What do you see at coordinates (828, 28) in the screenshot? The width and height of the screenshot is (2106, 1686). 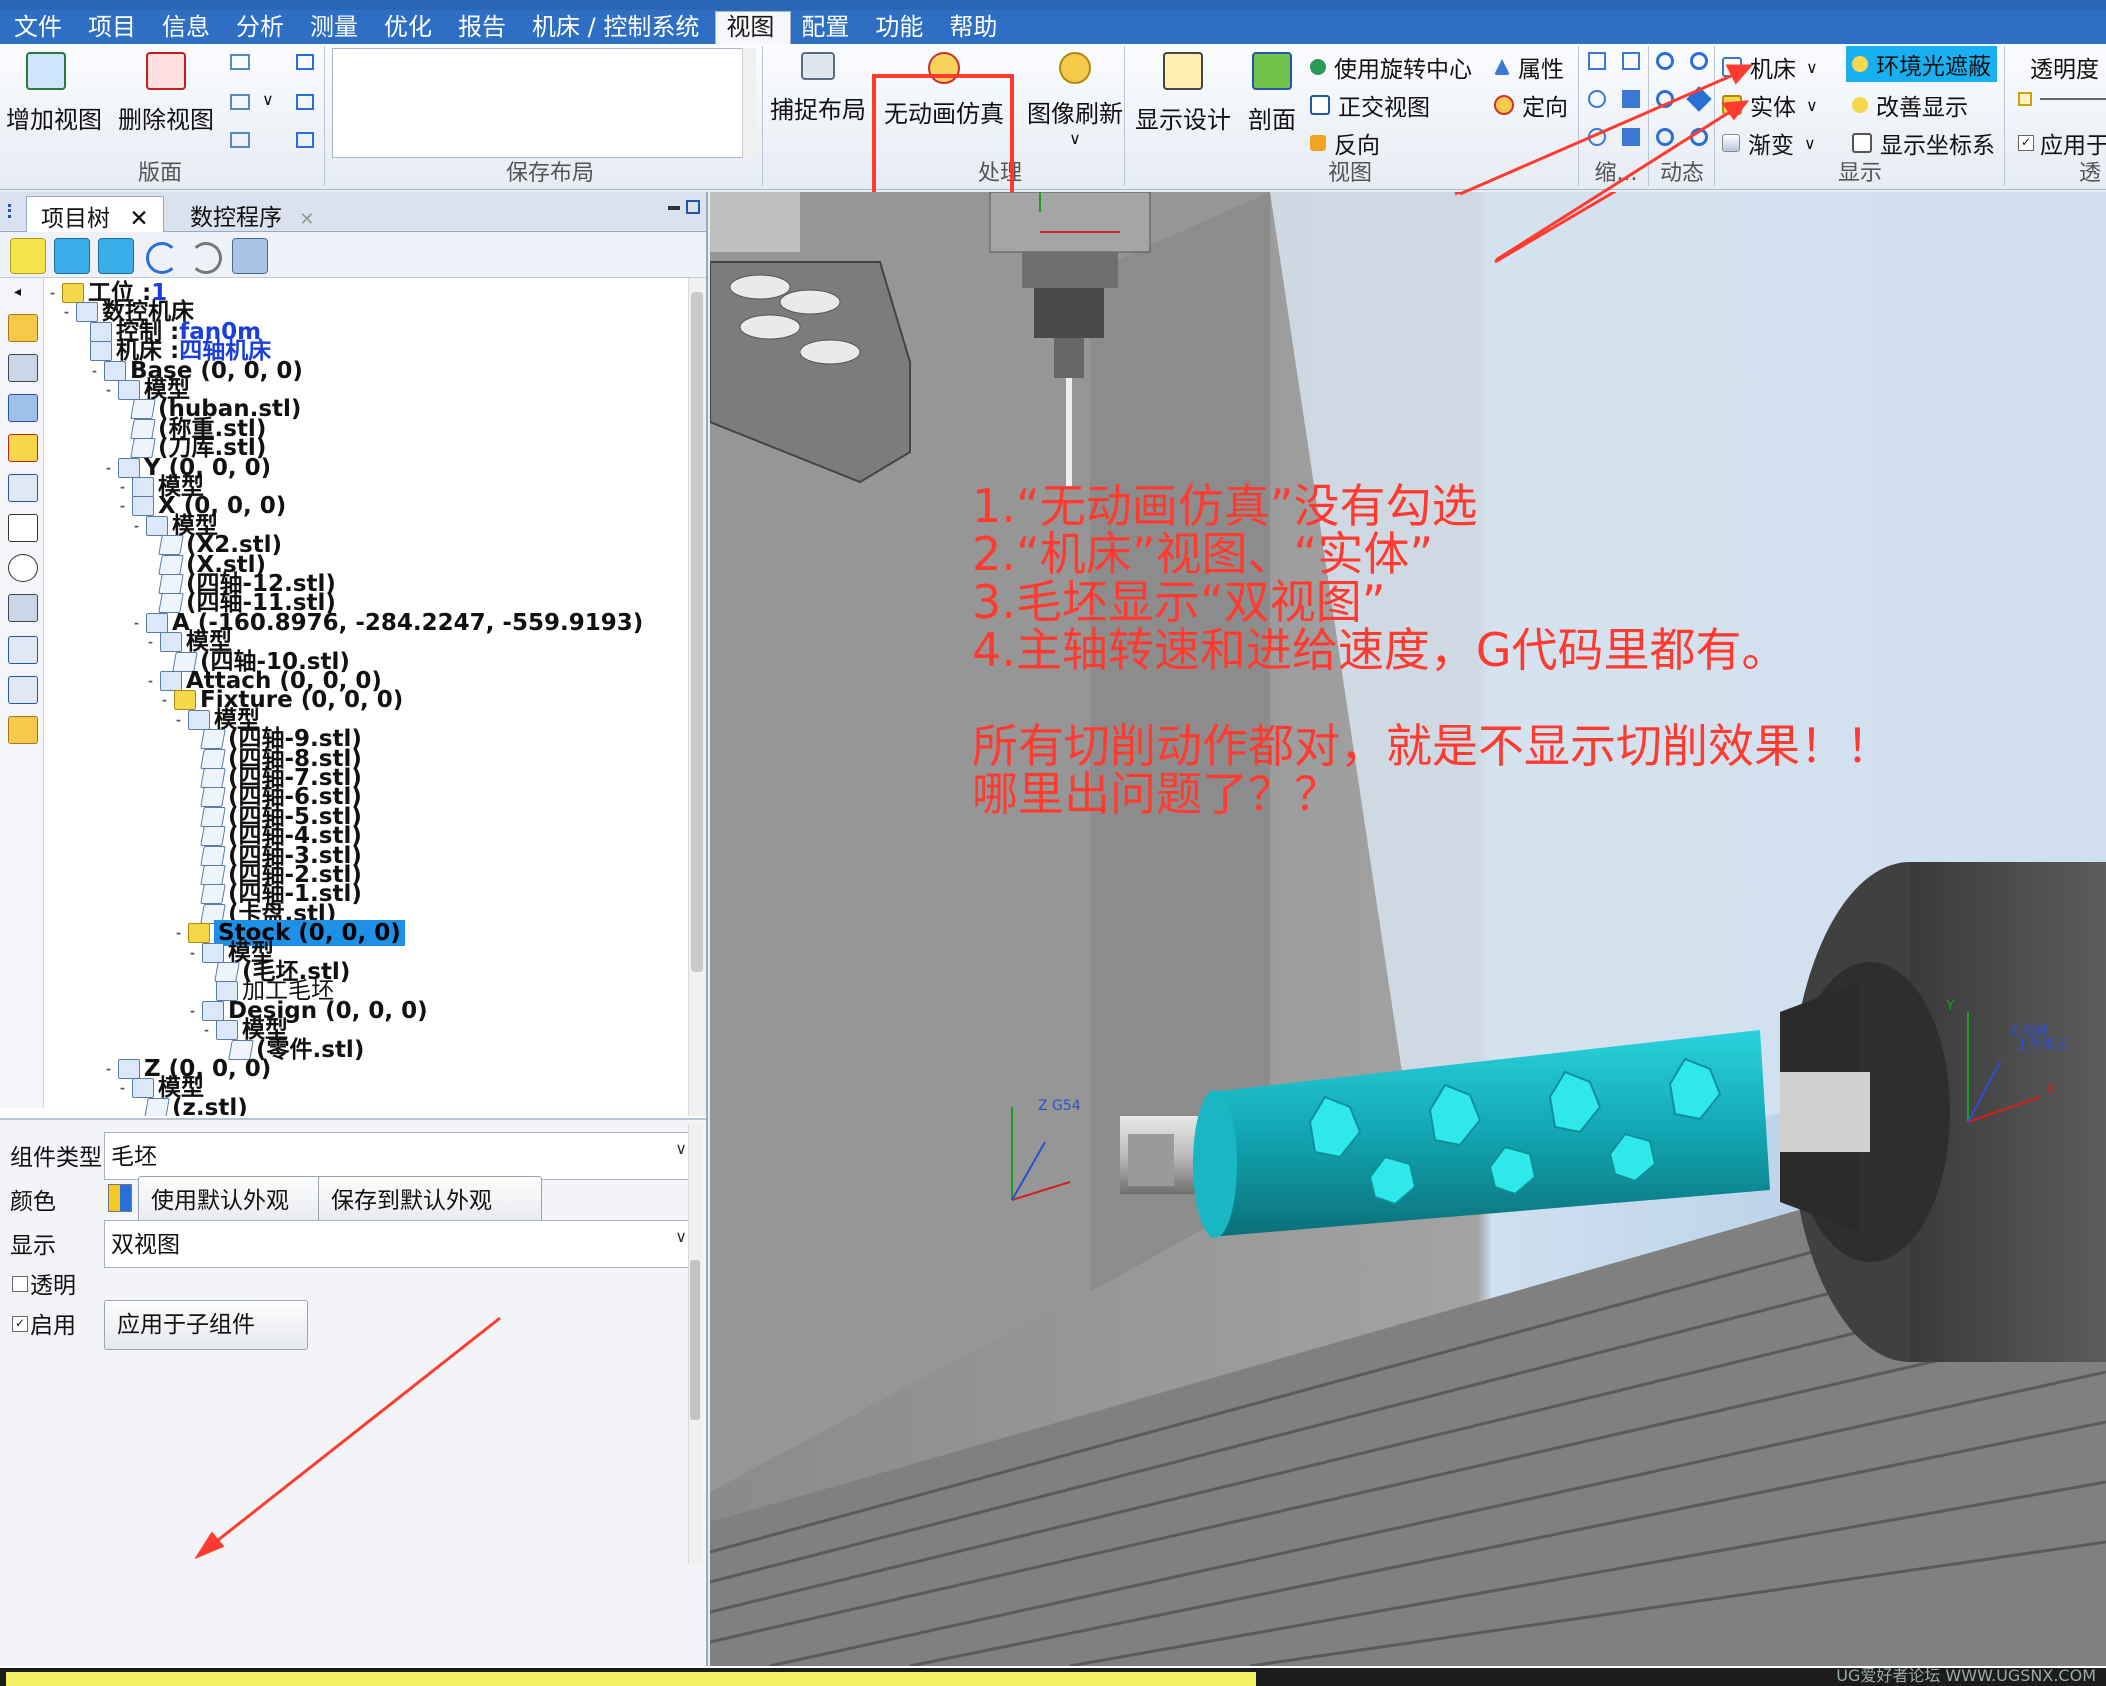 I see `menu-item: 配置` at bounding box center [828, 28].